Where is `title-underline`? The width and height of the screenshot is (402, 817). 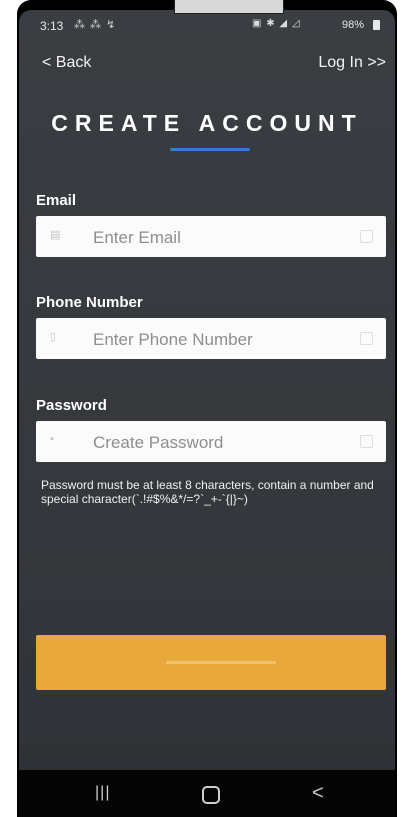 title-underline is located at coordinates (210, 149).